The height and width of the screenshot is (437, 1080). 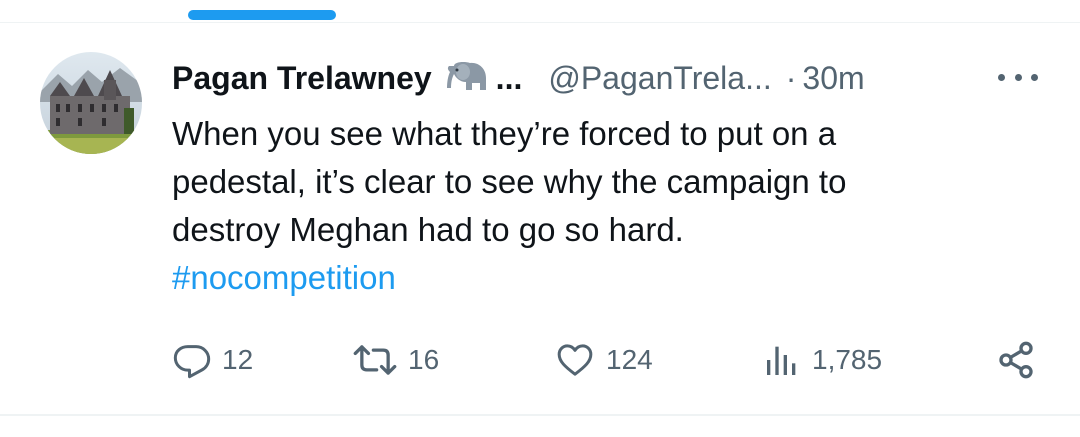 I want to click on views-count: 1,785, so click(x=847, y=359).